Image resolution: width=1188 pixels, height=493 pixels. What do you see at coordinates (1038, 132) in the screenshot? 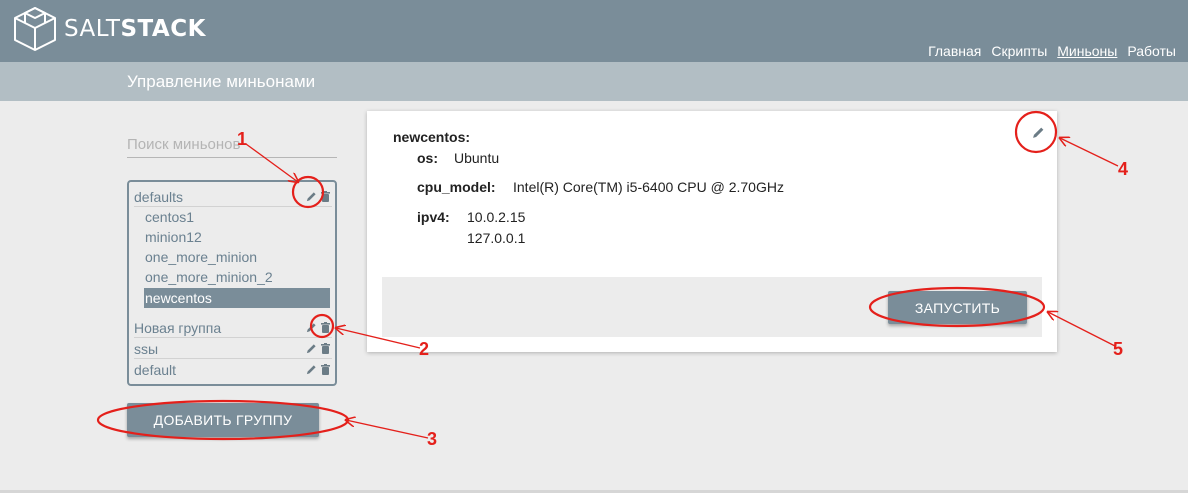
I see `edit-minion-icon` at bounding box center [1038, 132].